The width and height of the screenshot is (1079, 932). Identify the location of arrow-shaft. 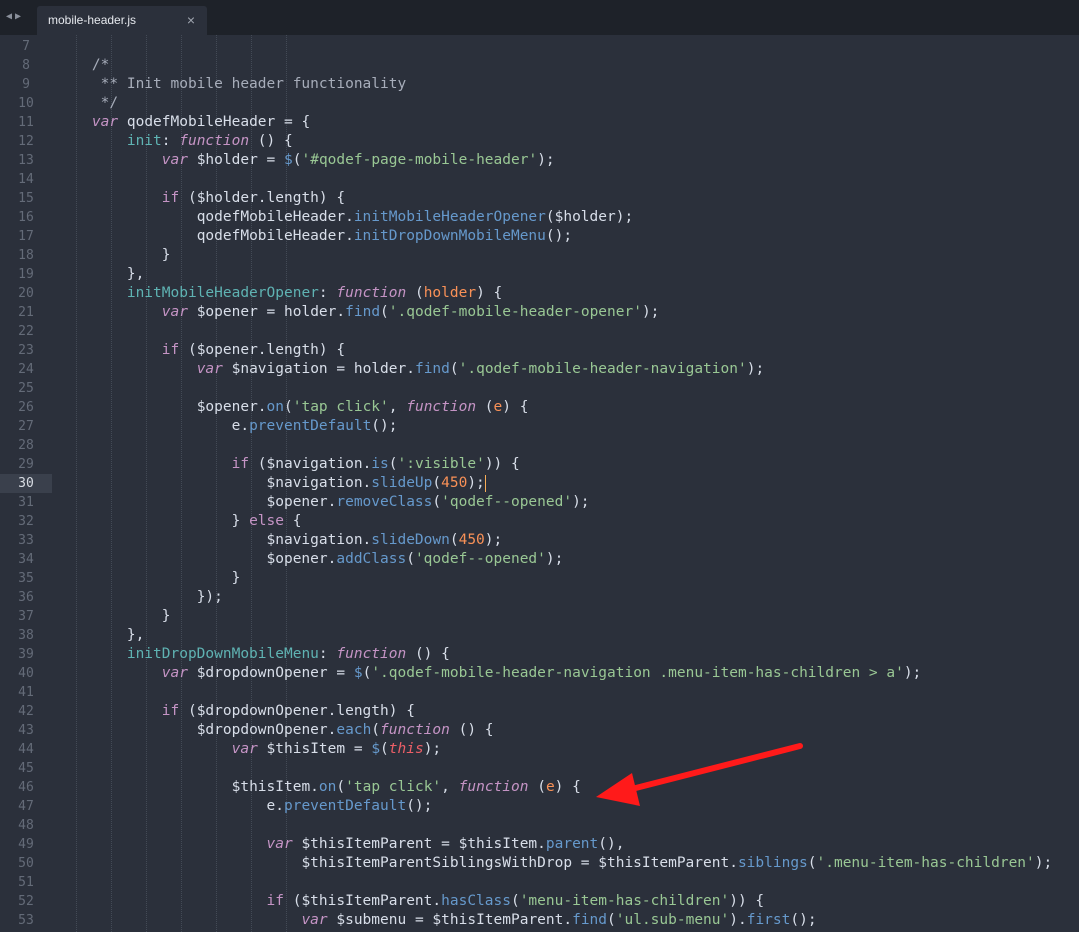
(714, 768).